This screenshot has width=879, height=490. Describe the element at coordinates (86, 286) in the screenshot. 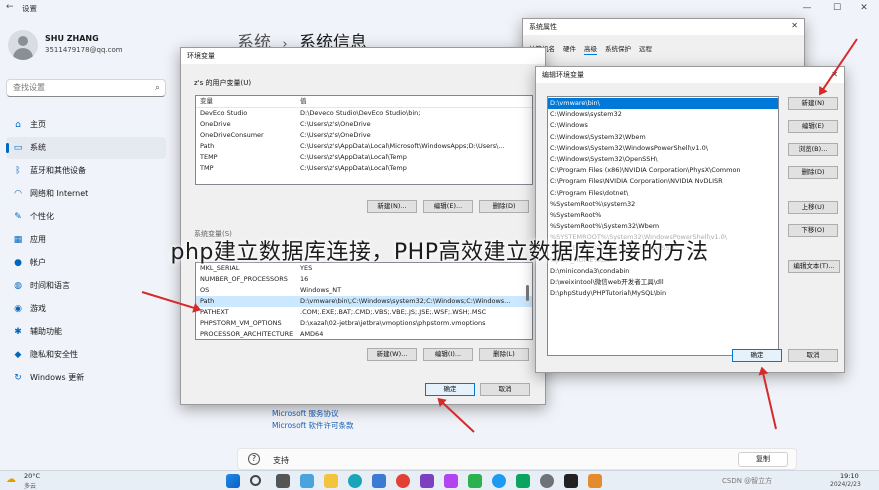

I see `sidebar-item-7: ◍ 时间和语言` at that location.